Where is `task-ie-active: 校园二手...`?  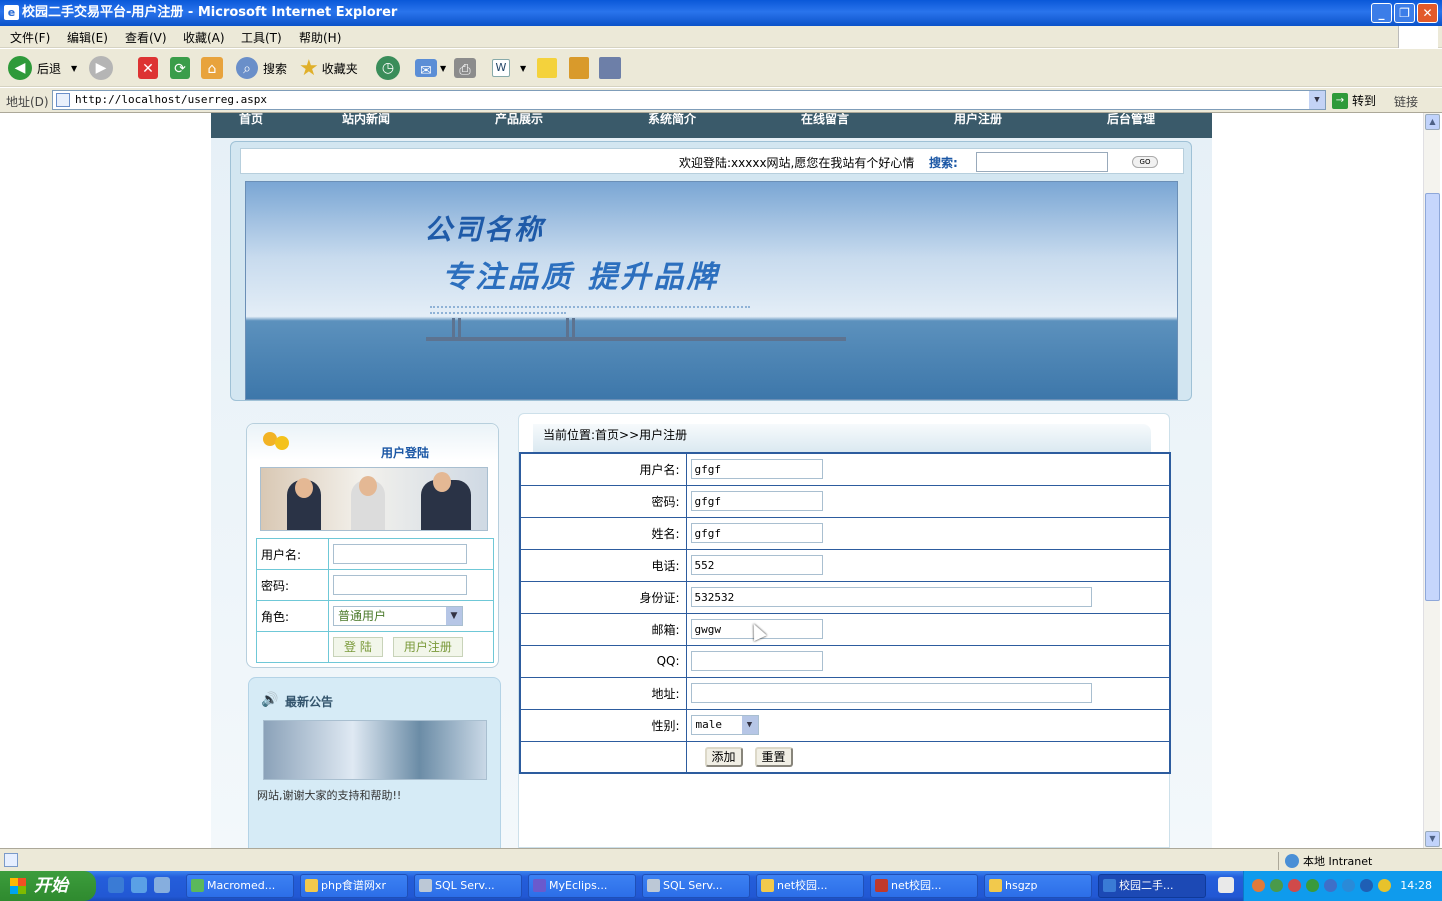
task-ie-active: 校园二手... is located at coordinates (1152, 886).